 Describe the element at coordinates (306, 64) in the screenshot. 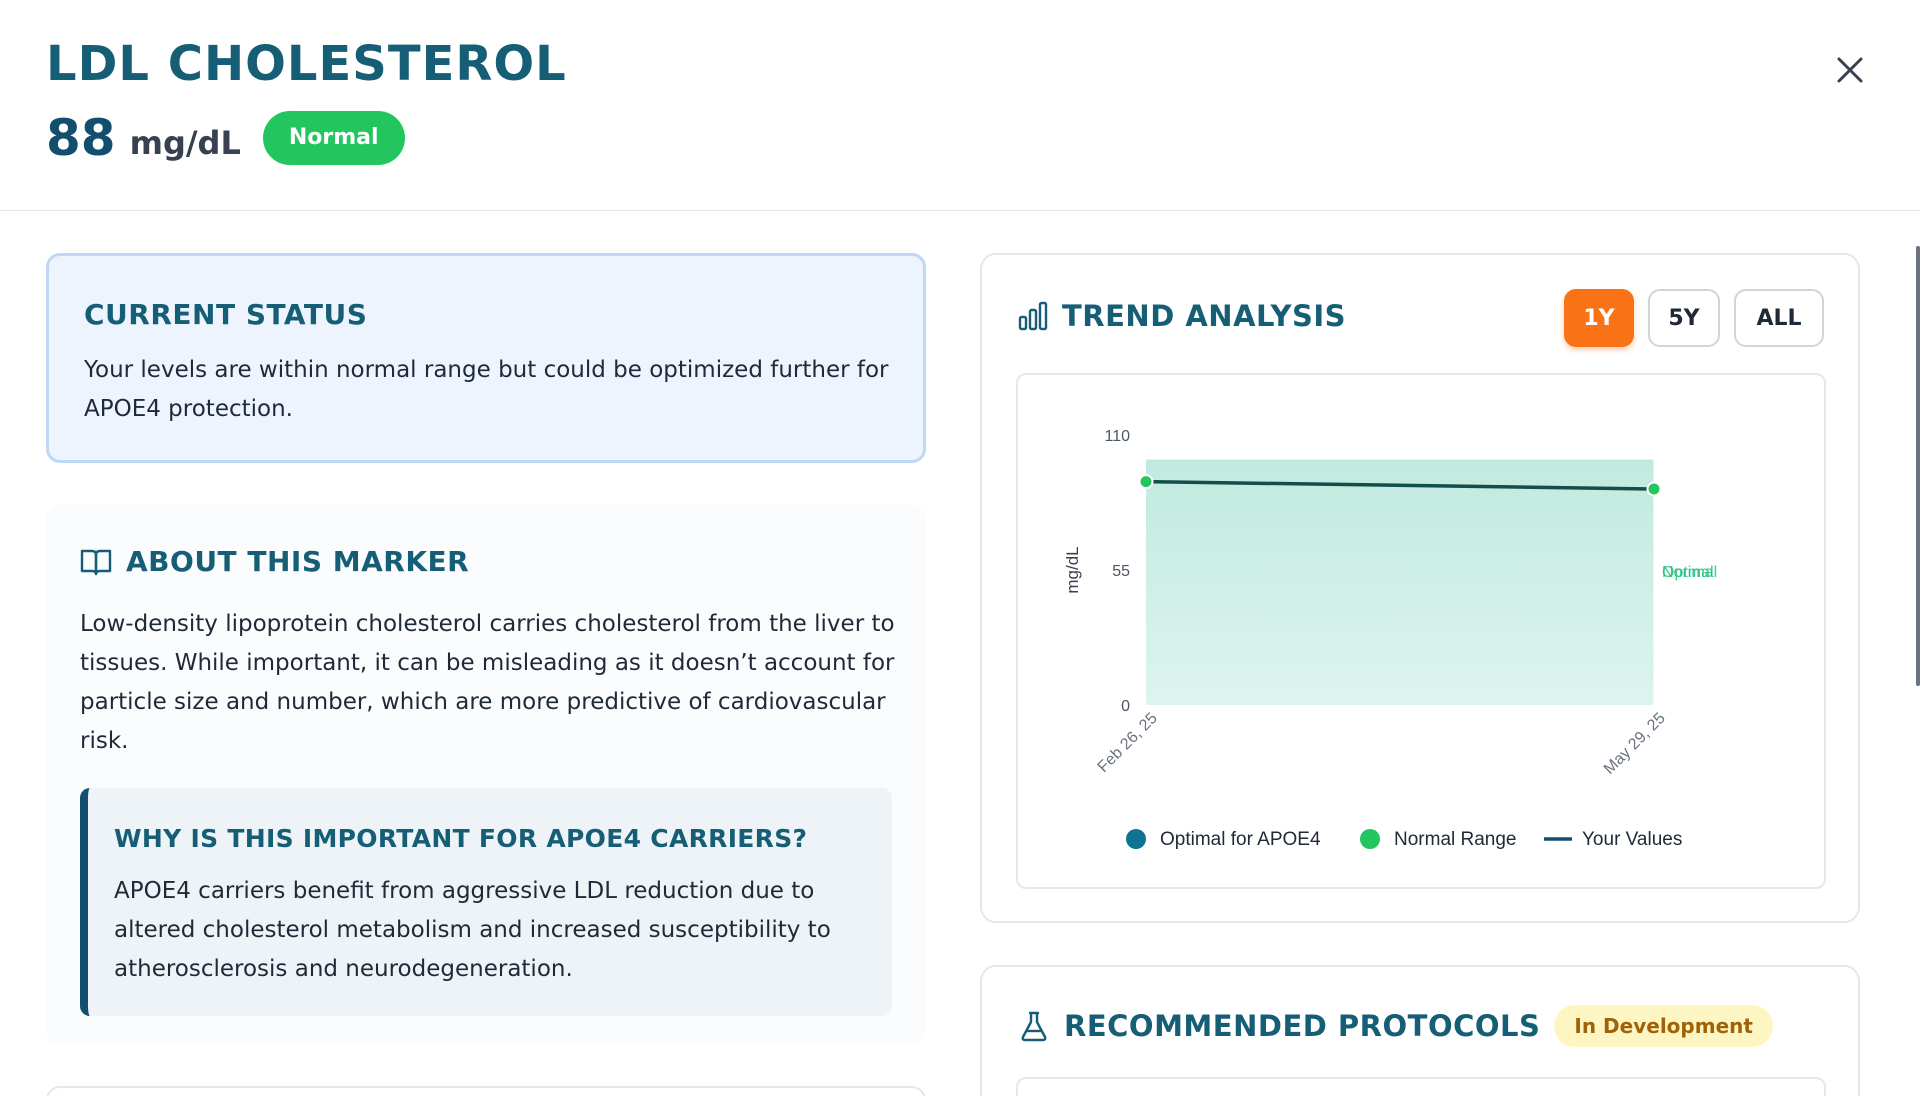

I see `marker-title: LDL CHOLESTEROL` at that location.